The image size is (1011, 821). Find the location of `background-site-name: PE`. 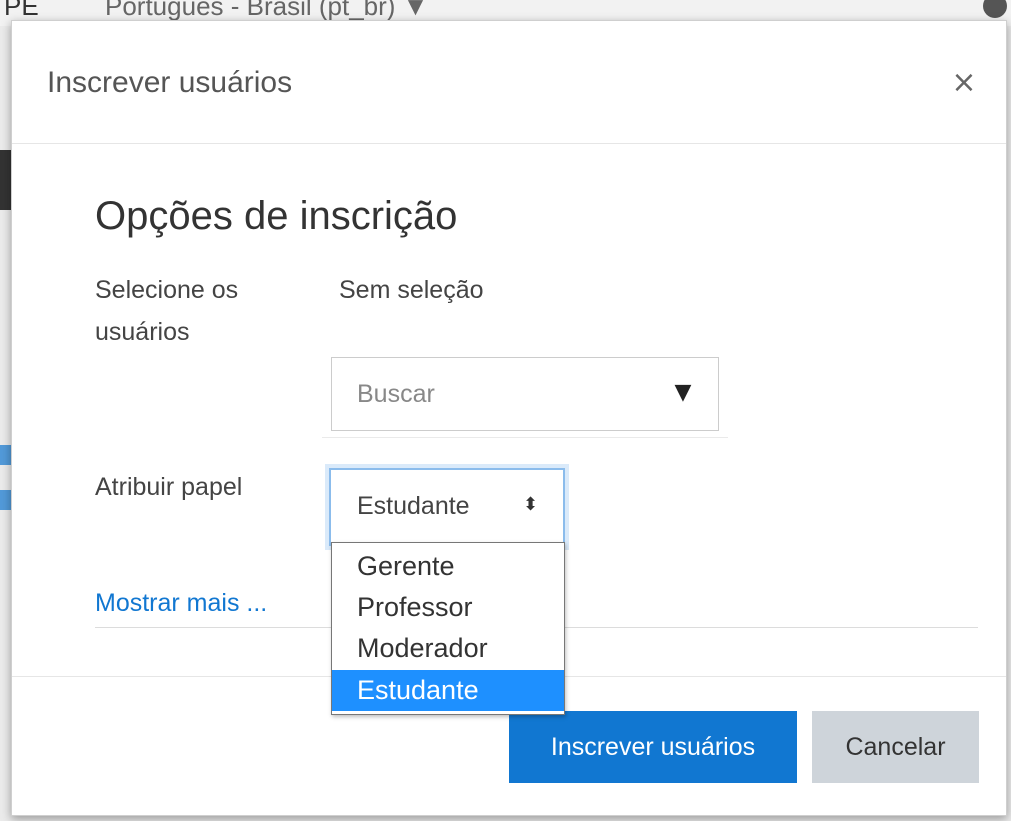

background-site-name: PE is located at coordinates (21, 10).